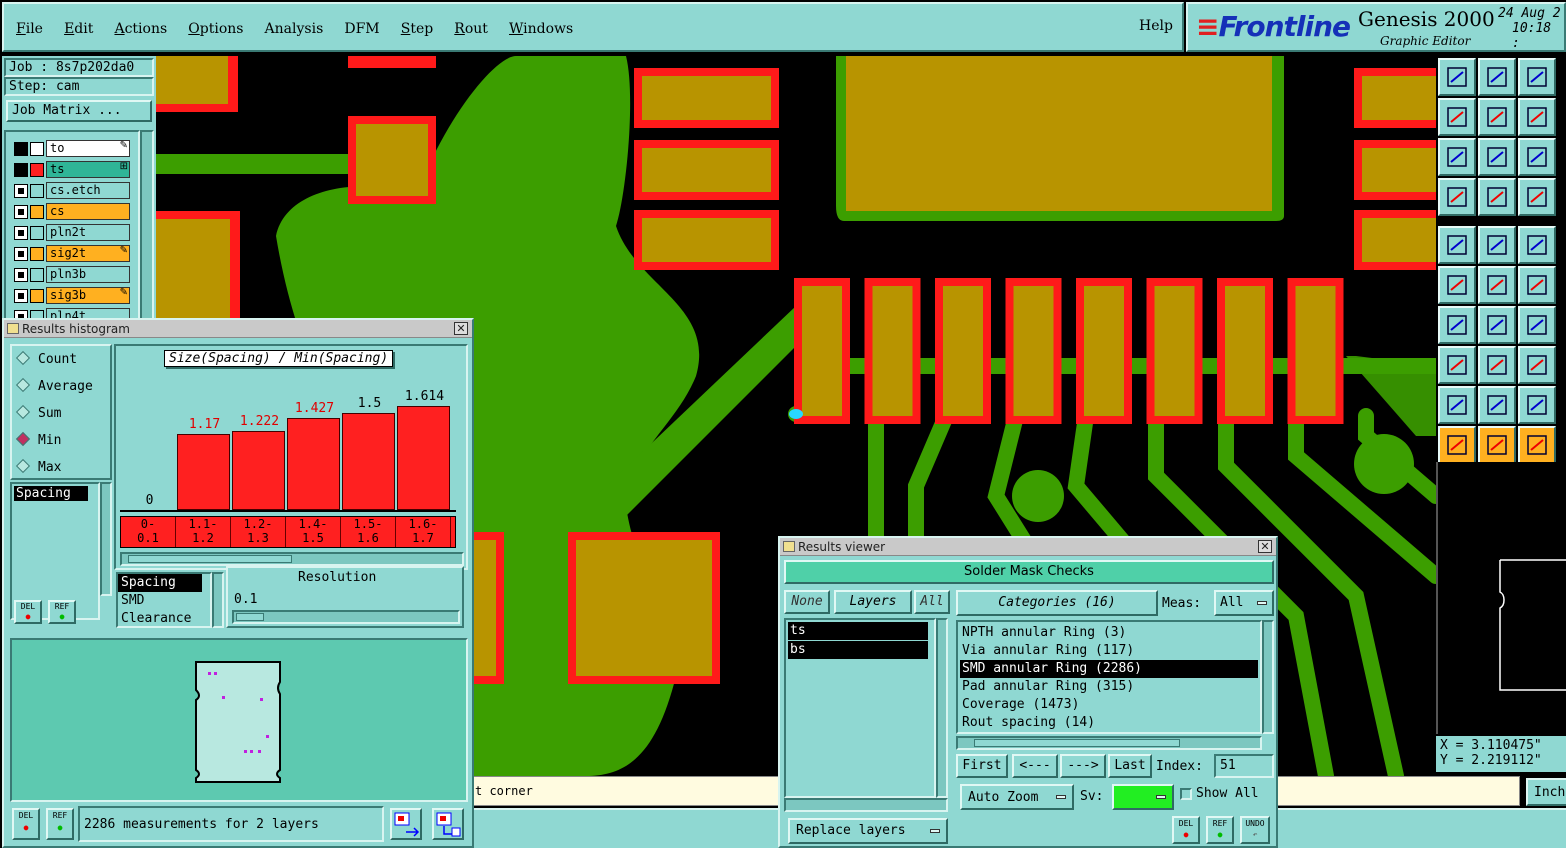 This screenshot has width=1566, height=848. Describe the element at coordinates (1537, 325) in the screenshot. I see `rotate-icon` at that location.